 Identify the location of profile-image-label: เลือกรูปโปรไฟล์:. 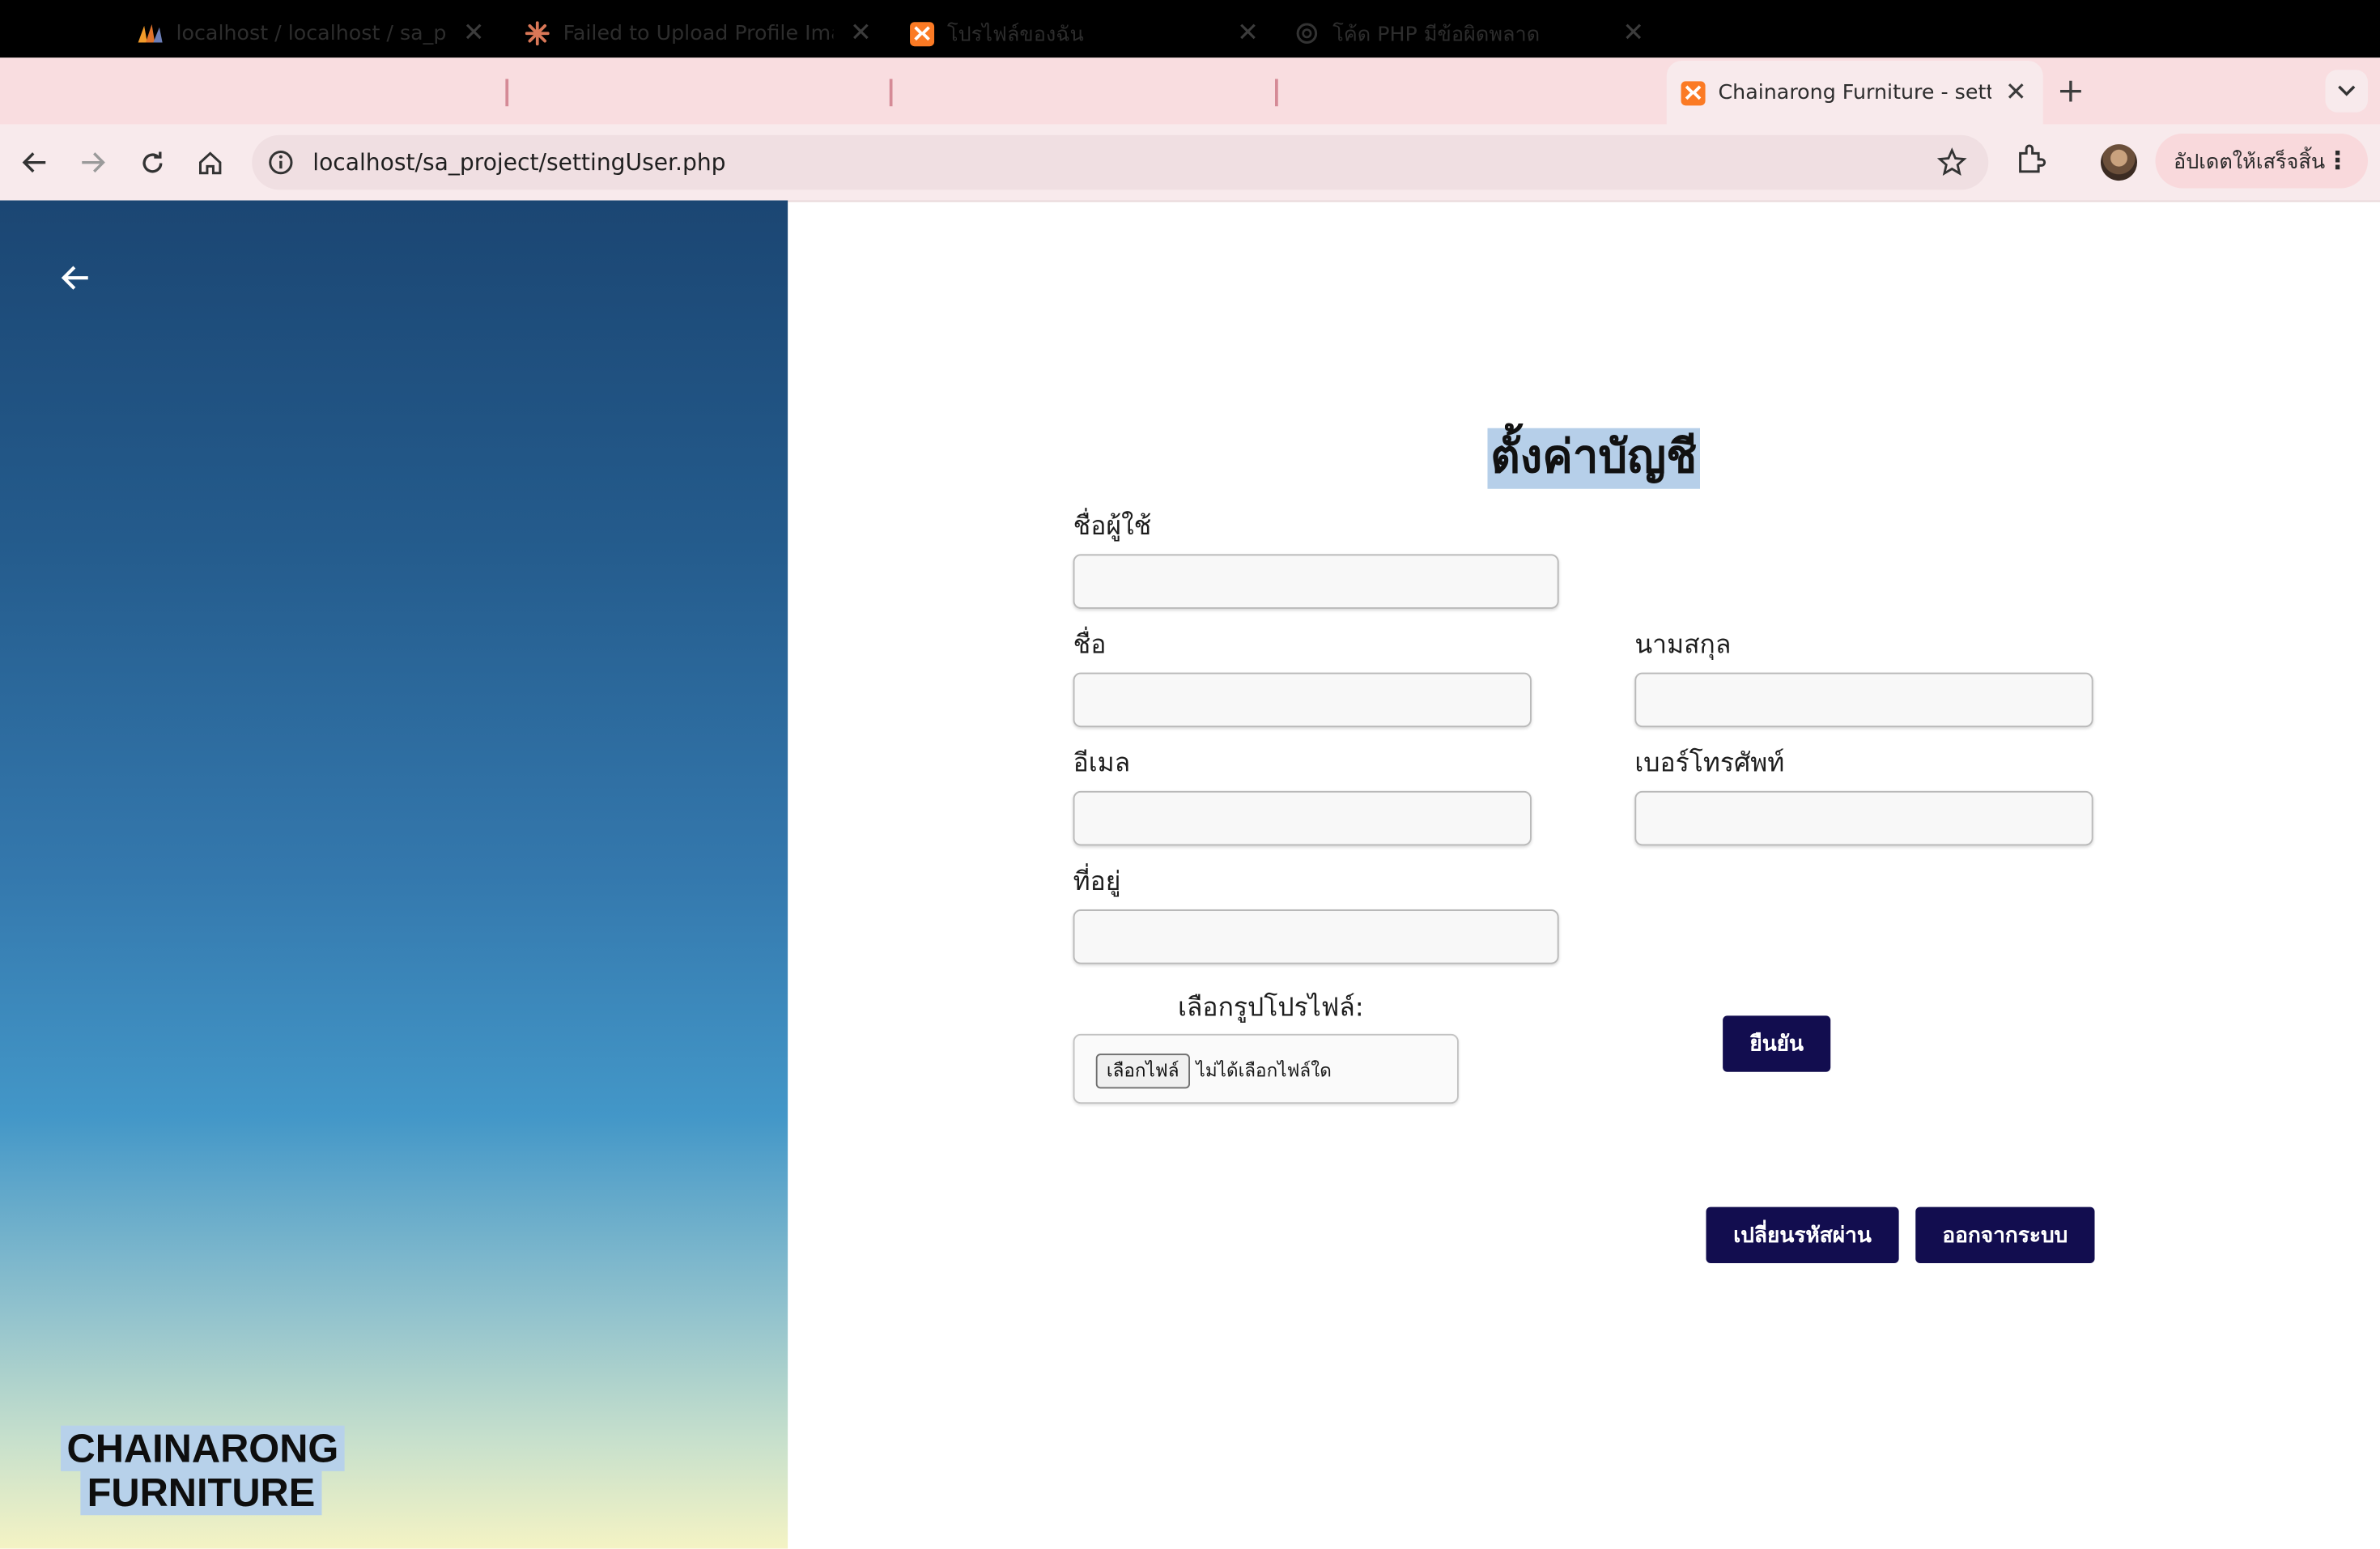
(1271, 1008).